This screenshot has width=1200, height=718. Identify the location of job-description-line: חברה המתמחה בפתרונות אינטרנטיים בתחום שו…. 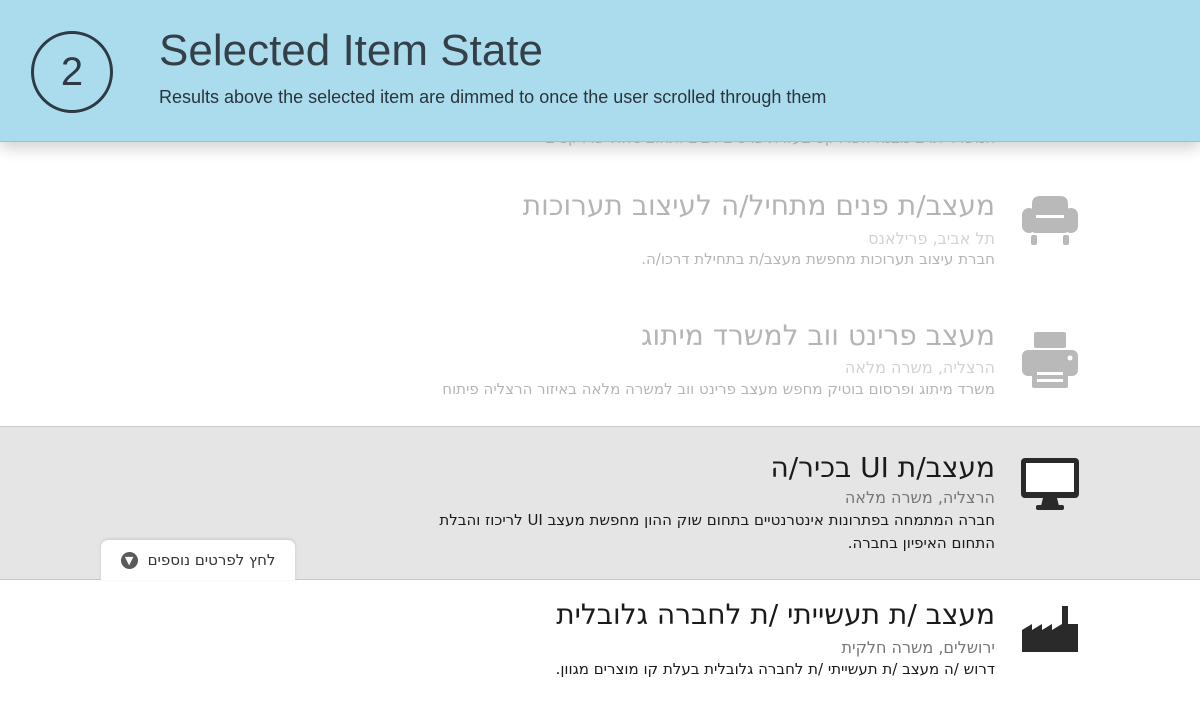
(717, 520).